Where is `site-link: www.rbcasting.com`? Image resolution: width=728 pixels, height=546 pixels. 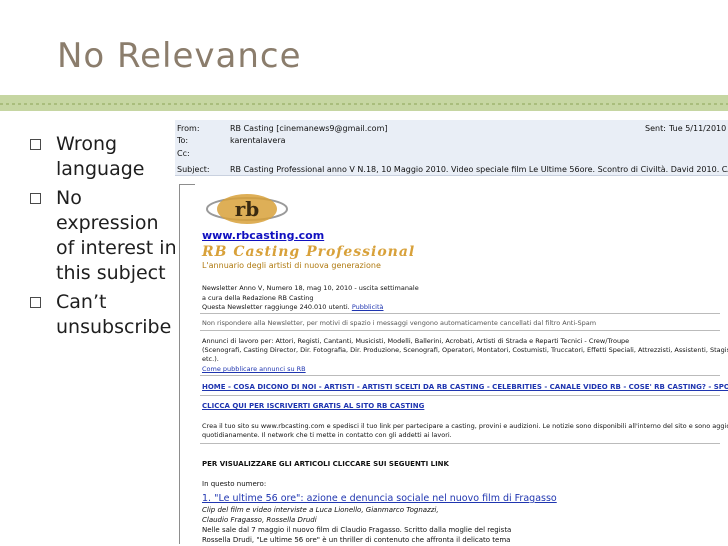
site-link: www.rbcasting.com is located at coordinates (263, 235).